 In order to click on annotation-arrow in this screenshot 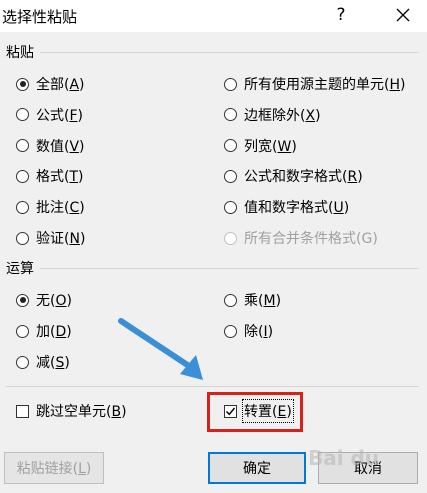, I will do `click(160, 349)`.